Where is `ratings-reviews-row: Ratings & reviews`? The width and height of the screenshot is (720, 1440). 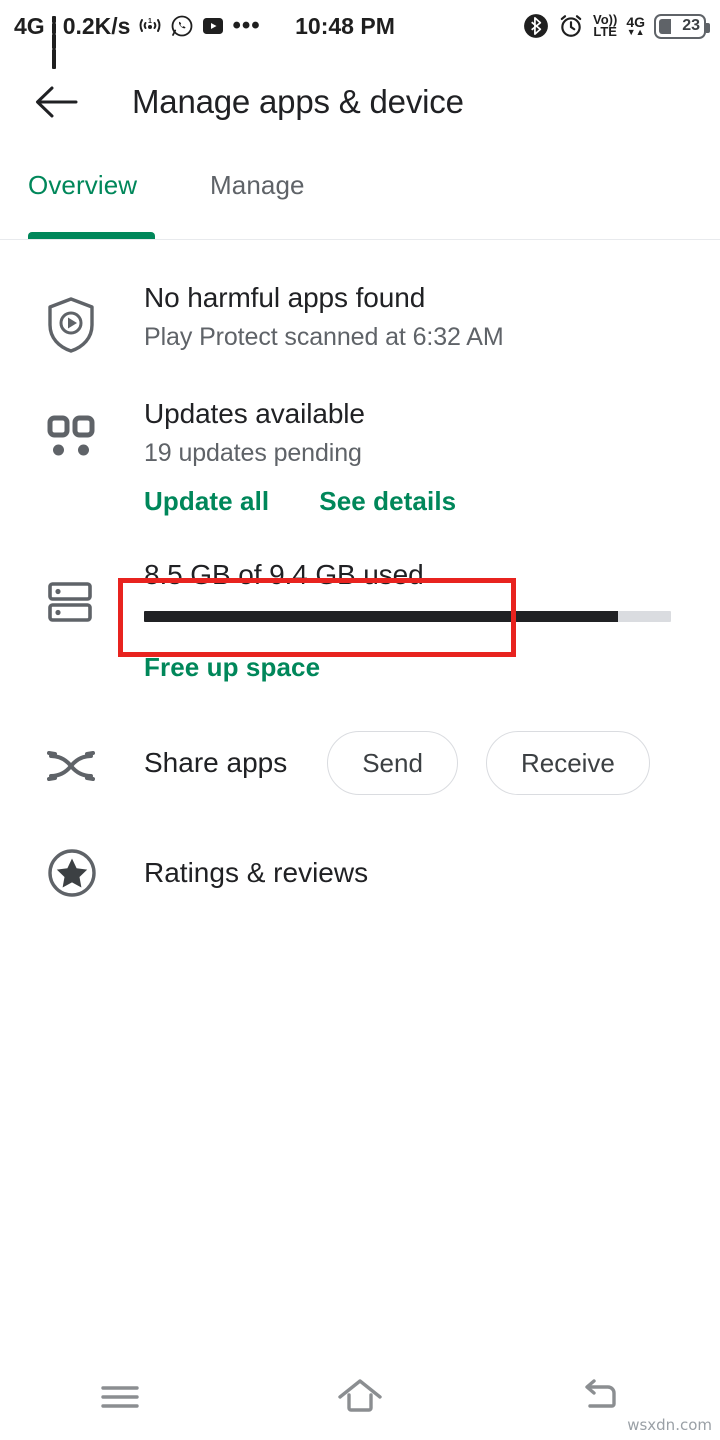 ratings-reviews-row: Ratings & reviews is located at coordinates (360, 847).